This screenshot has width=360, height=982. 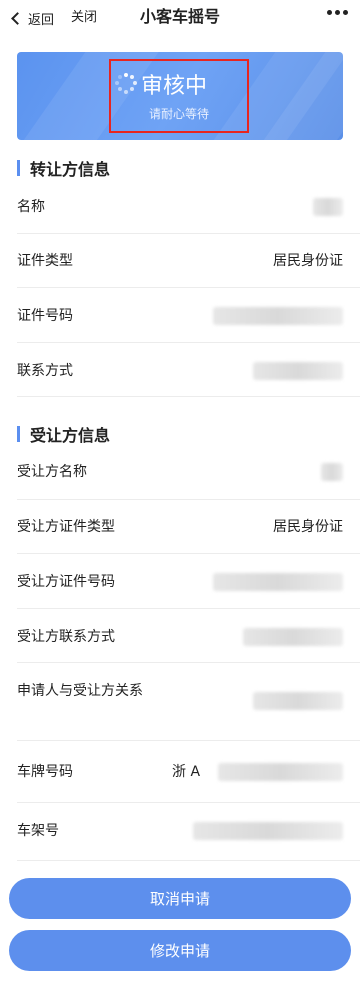 I want to click on field-label: 联系方式, so click(x=45, y=371).